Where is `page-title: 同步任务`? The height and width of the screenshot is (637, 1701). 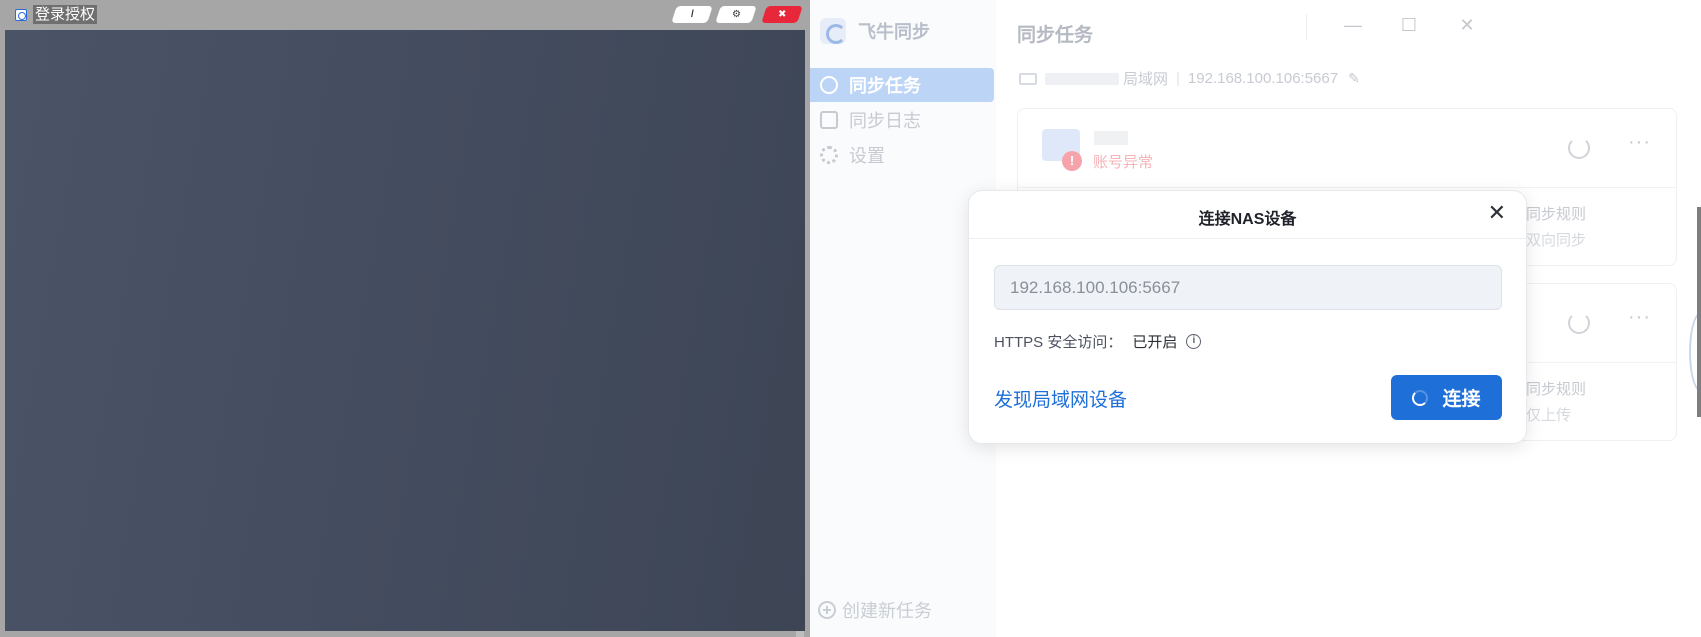
page-title: 同步任务 is located at coordinates (1055, 35).